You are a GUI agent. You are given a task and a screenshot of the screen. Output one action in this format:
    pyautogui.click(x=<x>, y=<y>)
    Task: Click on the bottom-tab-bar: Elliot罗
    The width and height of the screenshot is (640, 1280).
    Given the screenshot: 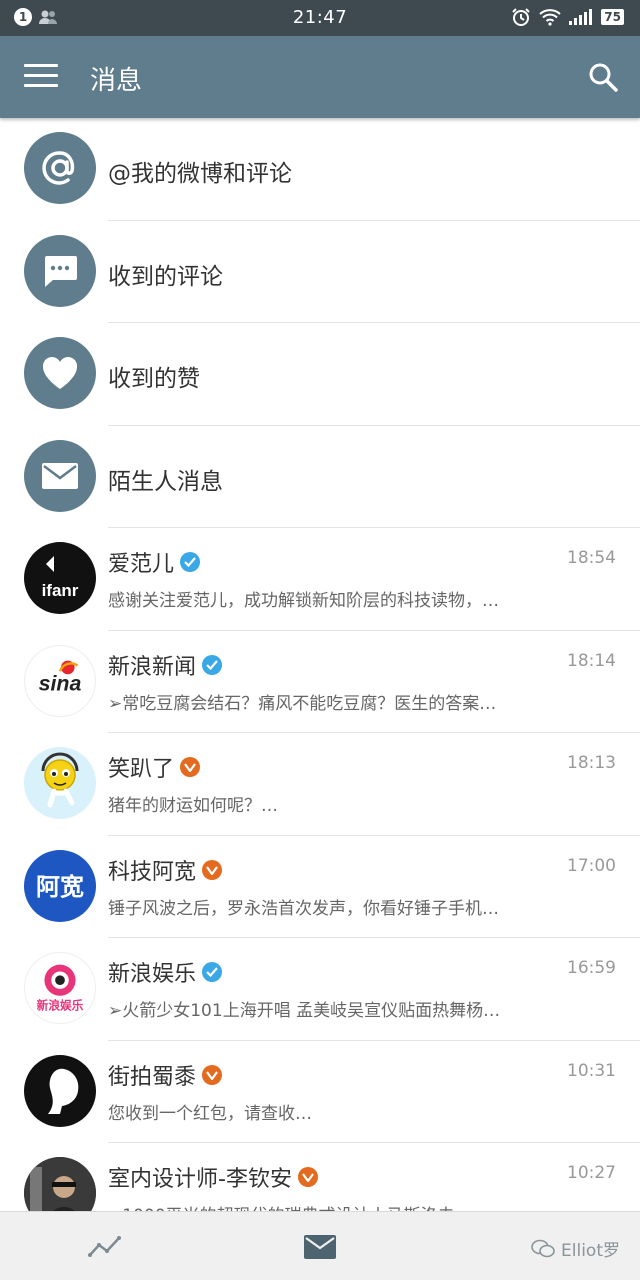 What is the action you would take?
    pyautogui.click(x=320, y=1245)
    